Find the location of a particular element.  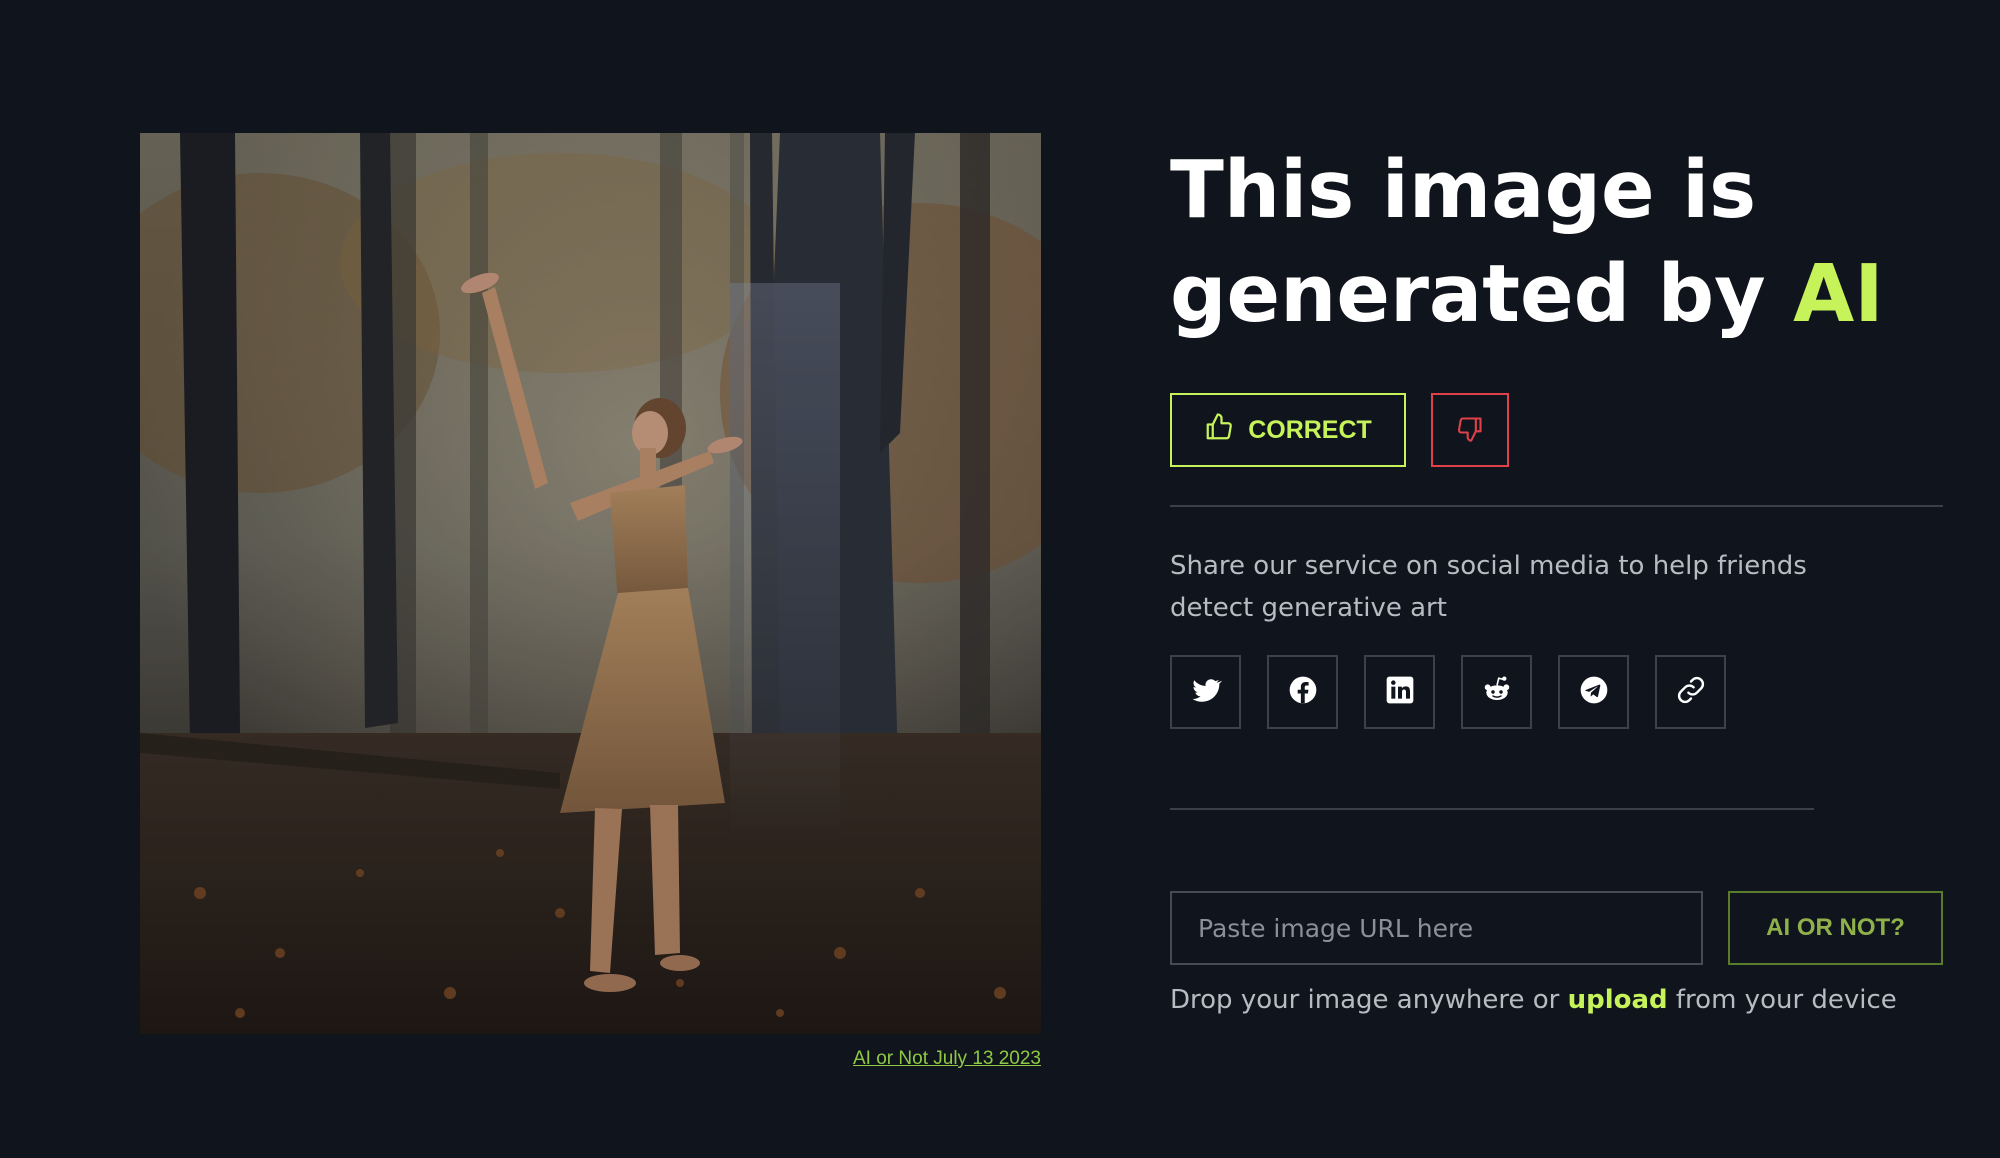

social-share-row is located at coordinates (1448, 692).